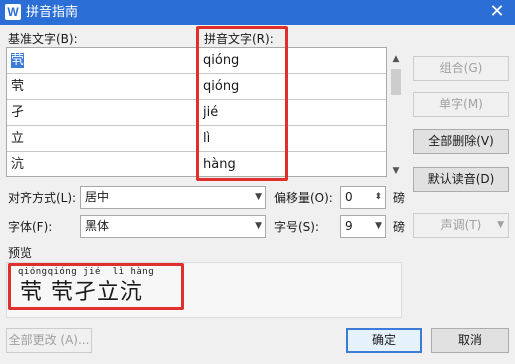 Image resolution: width=515 pixels, height=364 pixels. I want to click on scroll-up-icon: ▲, so click(396, 59).